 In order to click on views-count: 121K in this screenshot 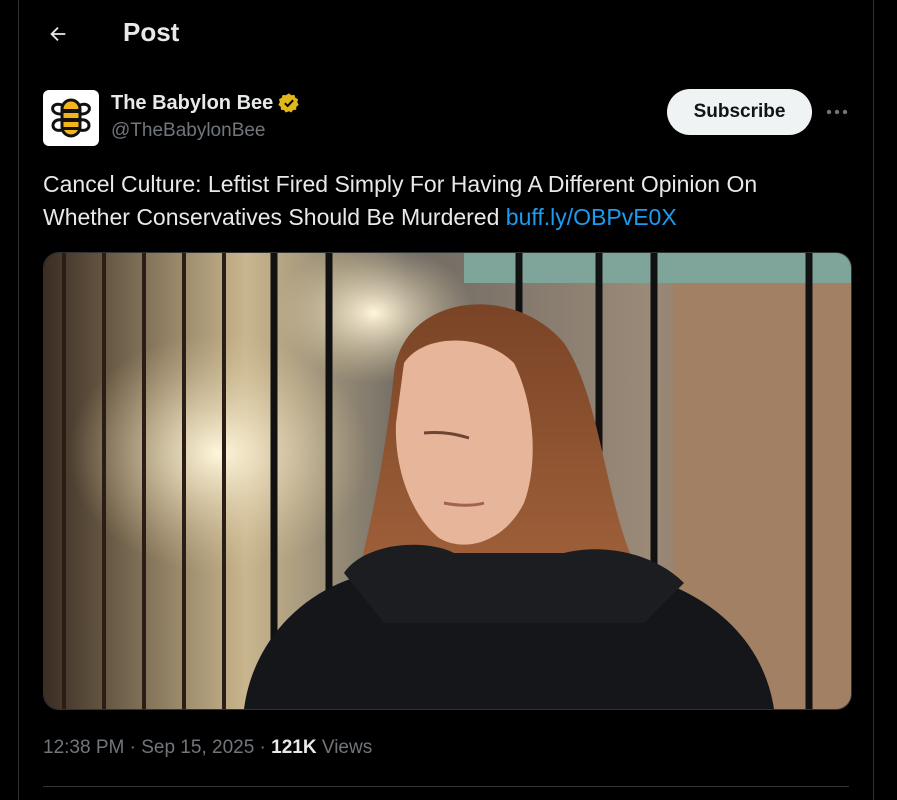, I will do `click(294, 747)`.